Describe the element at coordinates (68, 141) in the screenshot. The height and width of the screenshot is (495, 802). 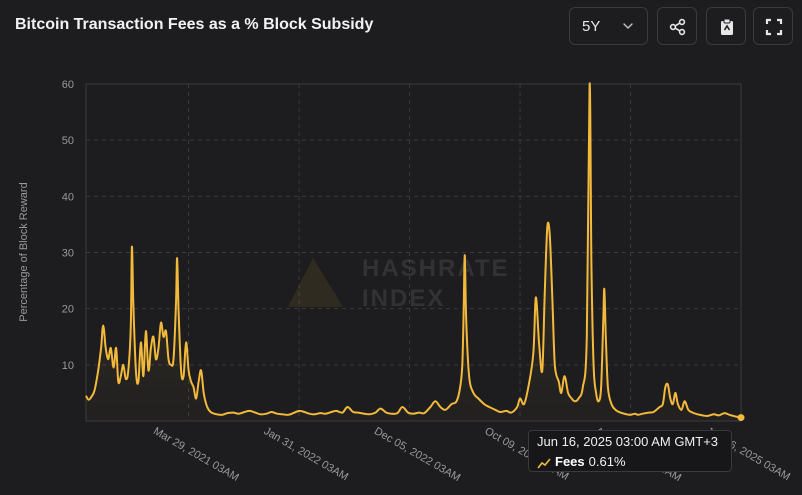
I see `y-tick-label: 50` at that location.